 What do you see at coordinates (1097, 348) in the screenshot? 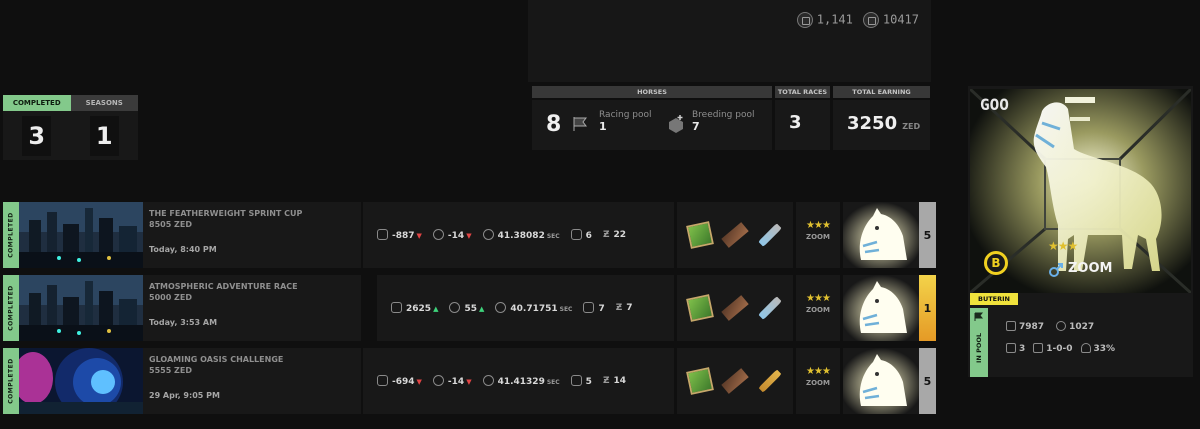
I see `card-win-rate: 33%` at bounding box center [1097, 348].